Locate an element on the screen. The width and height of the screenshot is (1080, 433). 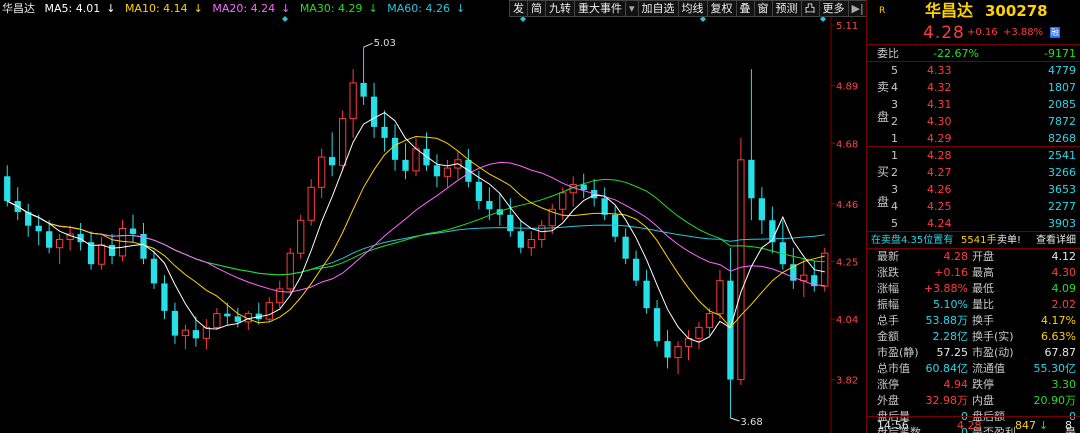
sell-order-row: 5 4.33 4779 is located at coordinates (973, 70).